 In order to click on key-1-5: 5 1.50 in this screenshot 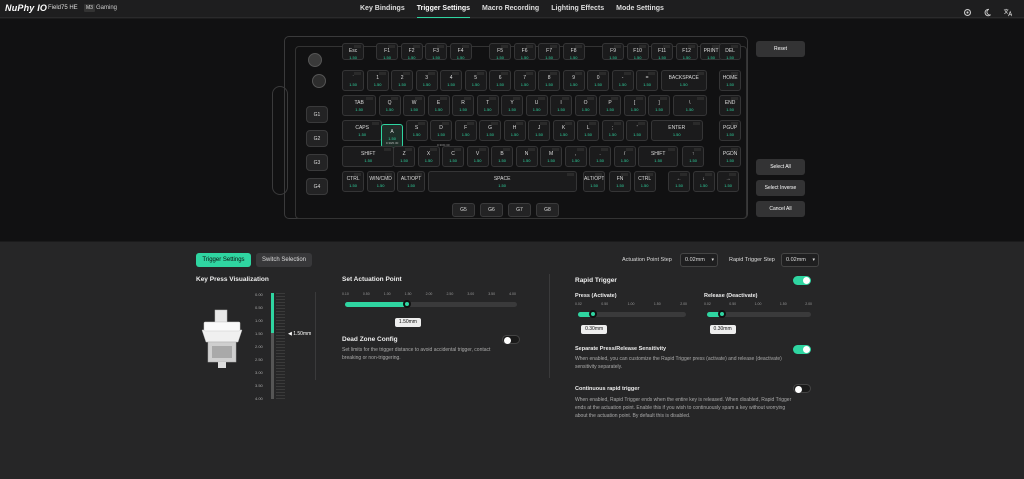, I will do `click(475, 80)`.